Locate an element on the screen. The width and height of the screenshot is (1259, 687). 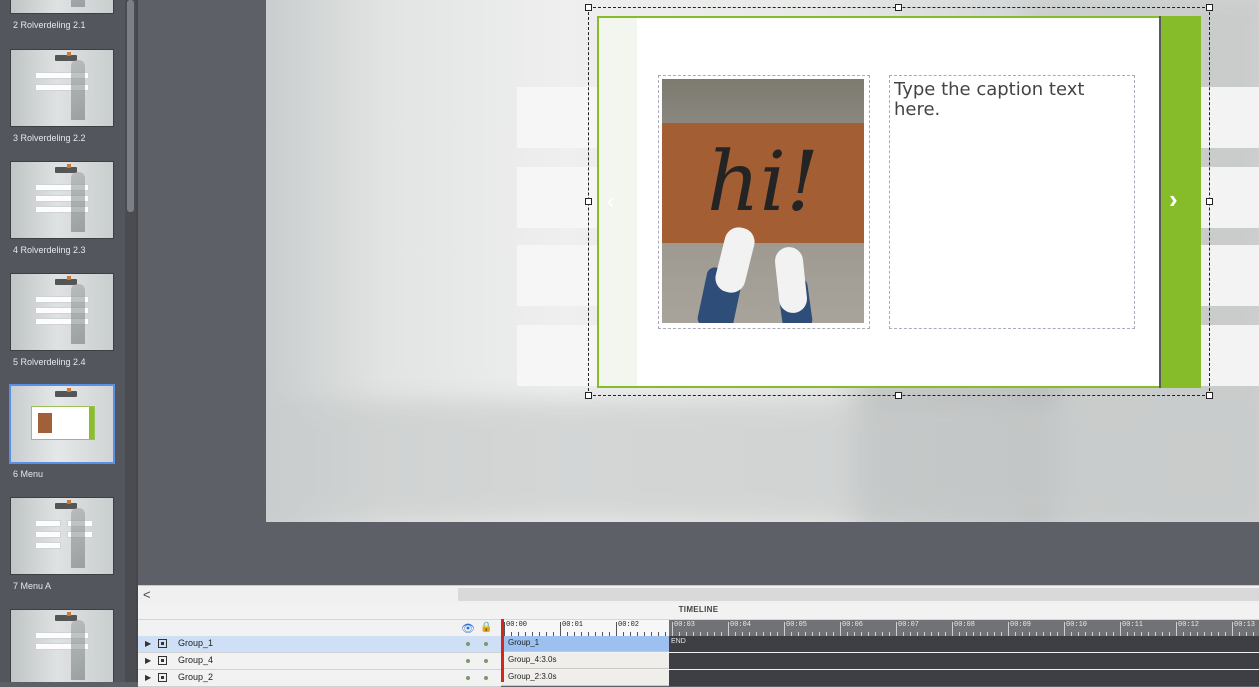
slide-label: 5 Rolverdeling 2.4 is located at coordinates (49, 362).